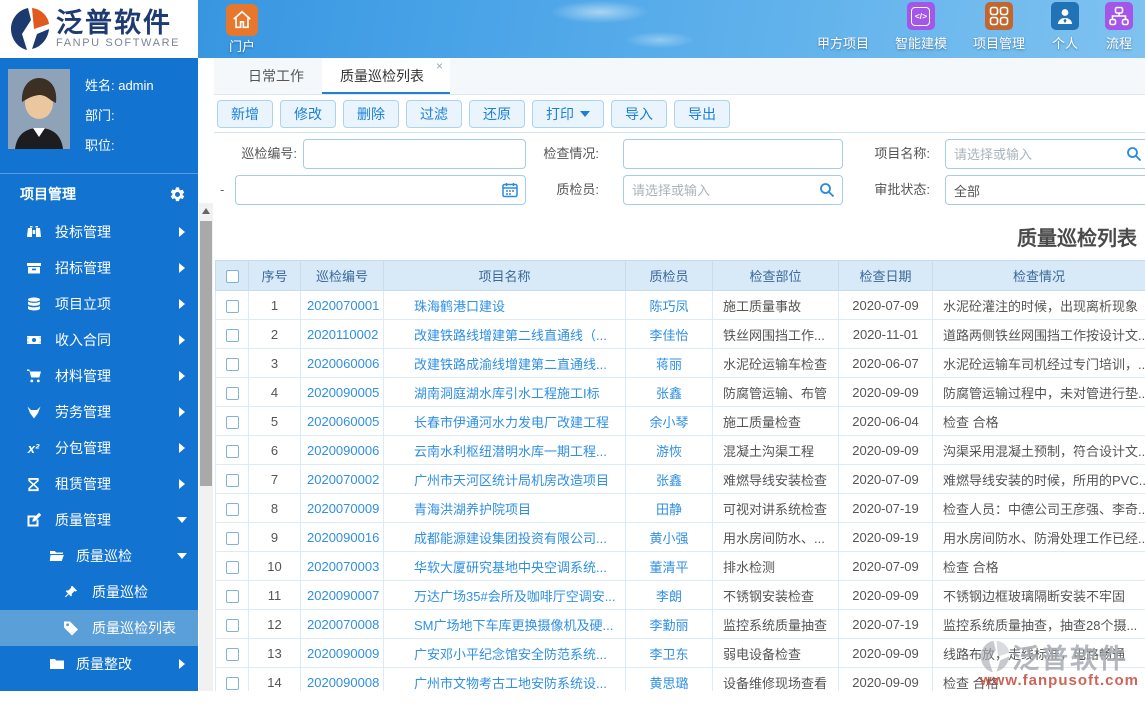 The width and height of the screenshot is (1145, 718). Describe the element at coordinates (245, 114) in the screenshot. I see `add-button: 新增` at that location.